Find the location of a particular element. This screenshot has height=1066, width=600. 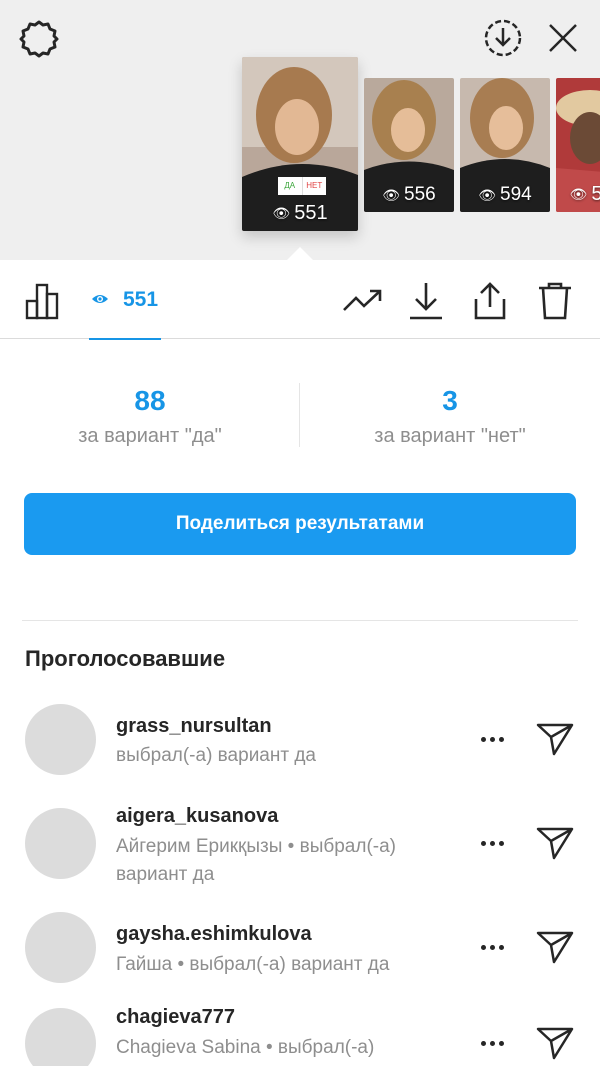

story-thumbnail: 👁 594 is located at coordinates (505, 145).